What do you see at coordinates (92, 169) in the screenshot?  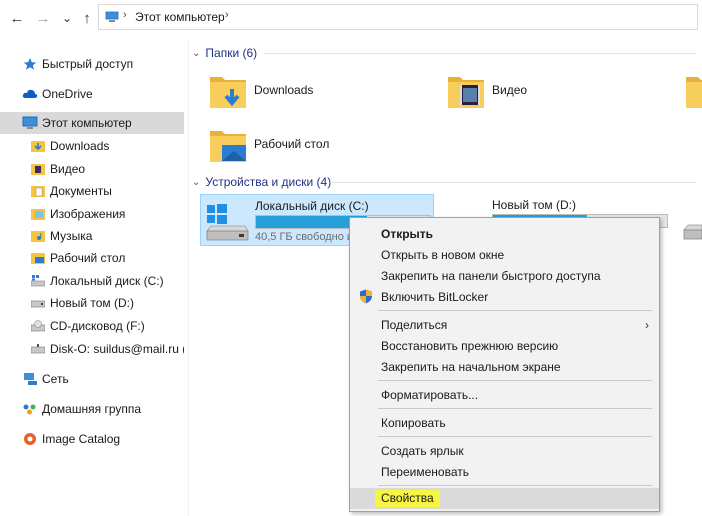 I see `sidebar-item-video: Видео` at bounding box center [92, 169].